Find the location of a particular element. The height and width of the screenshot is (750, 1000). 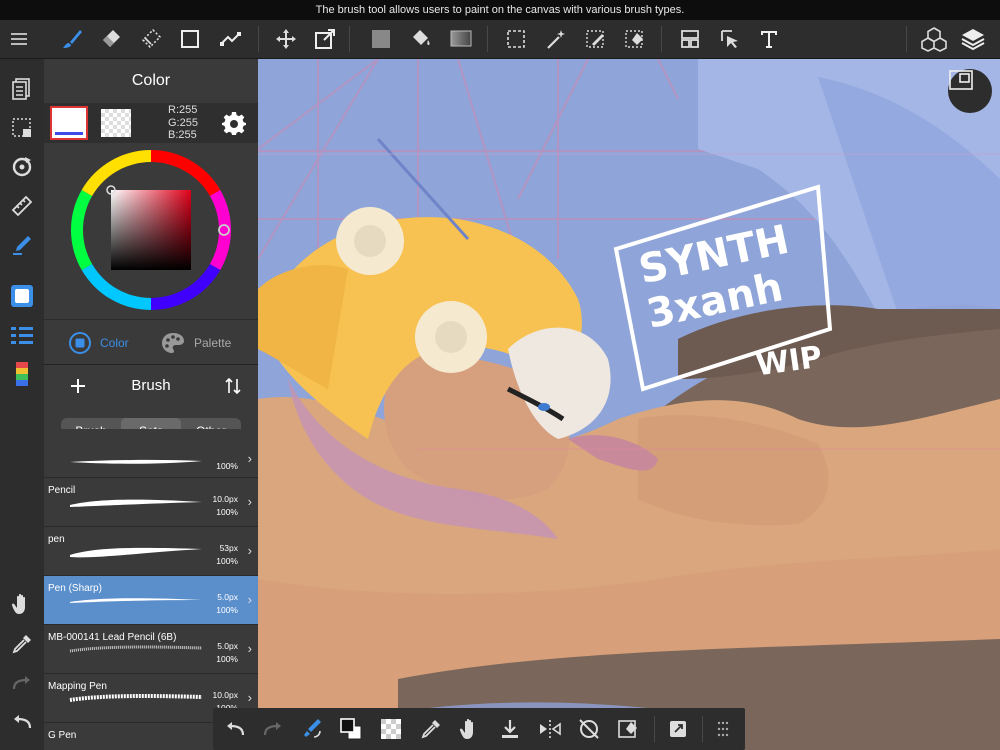

tab-palette-label: Palette is located at coordinates (213, 343).